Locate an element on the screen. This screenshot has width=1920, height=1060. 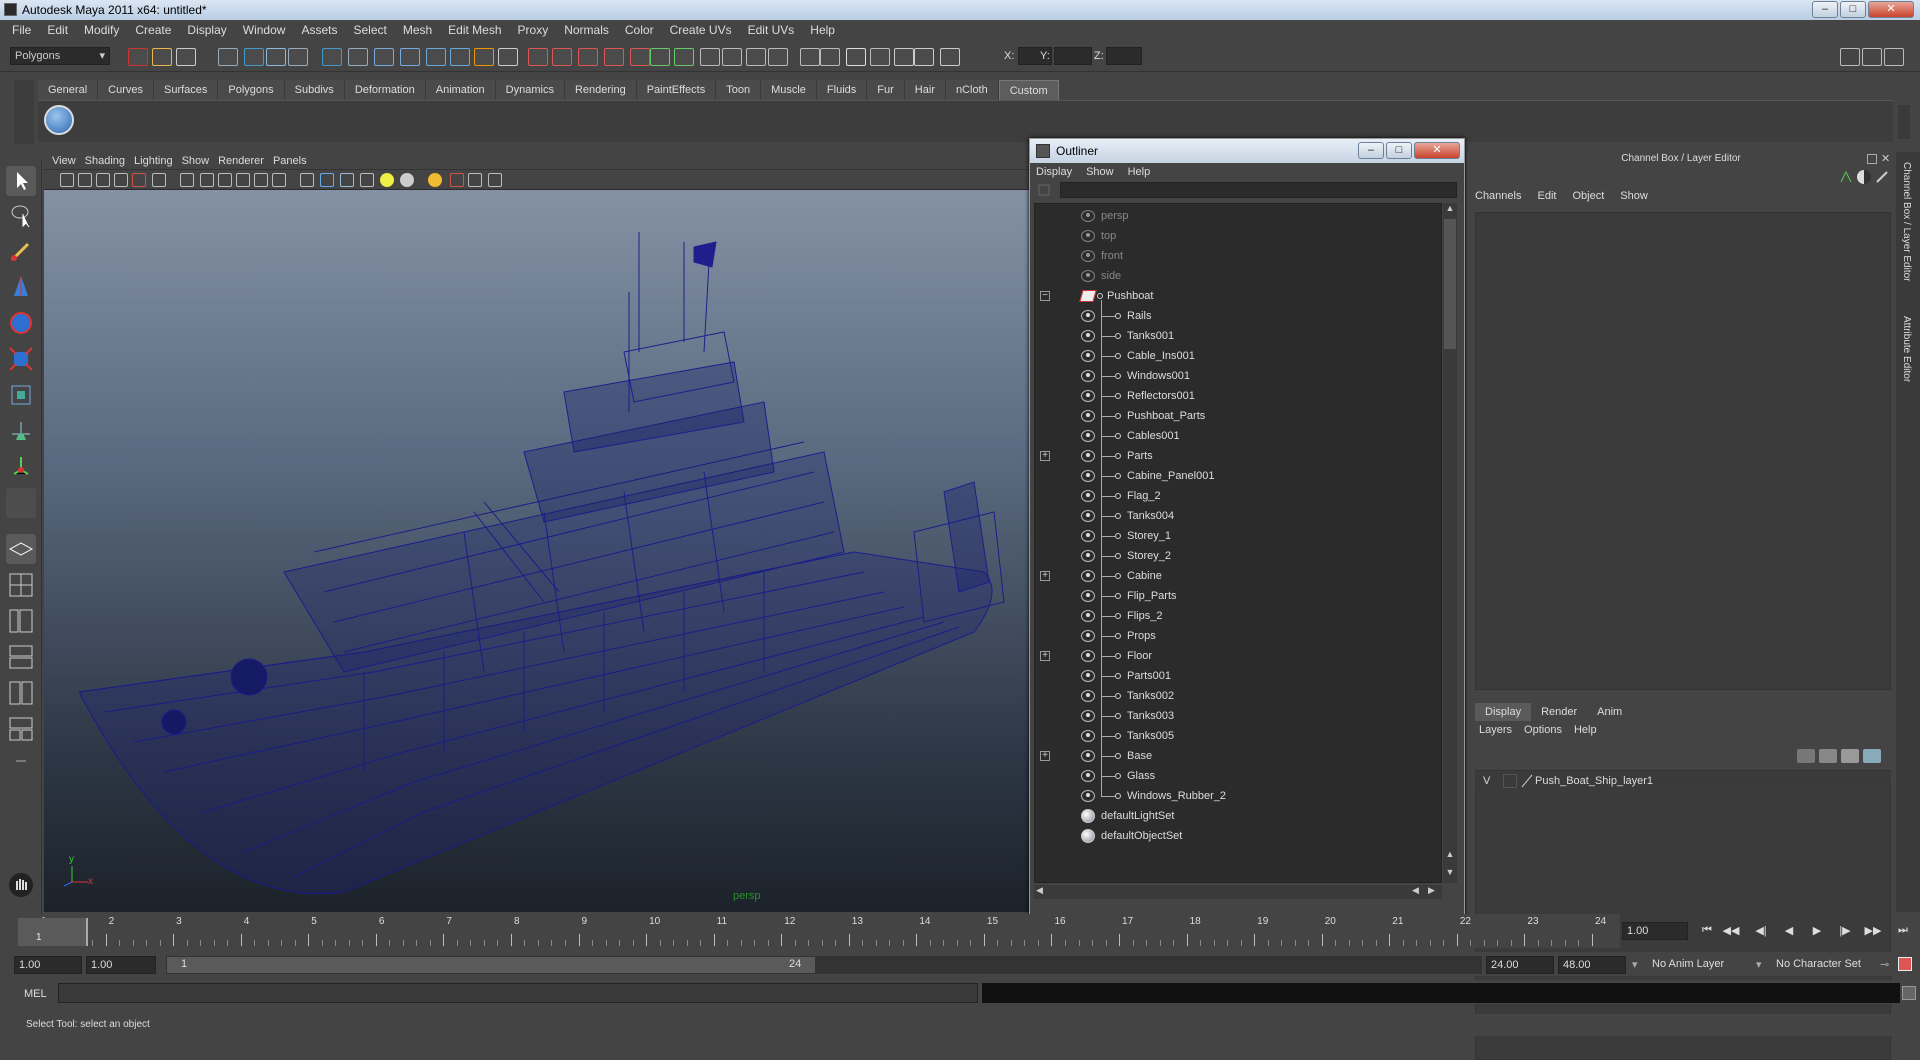
anim-end-field: 48.00 is located at coordinates (1592, 965).